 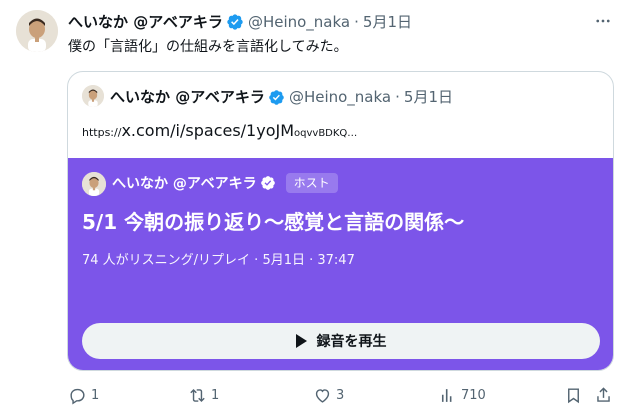 I want to click on author-name: へいなか @アベアキラ, so click(x=145, y=22).